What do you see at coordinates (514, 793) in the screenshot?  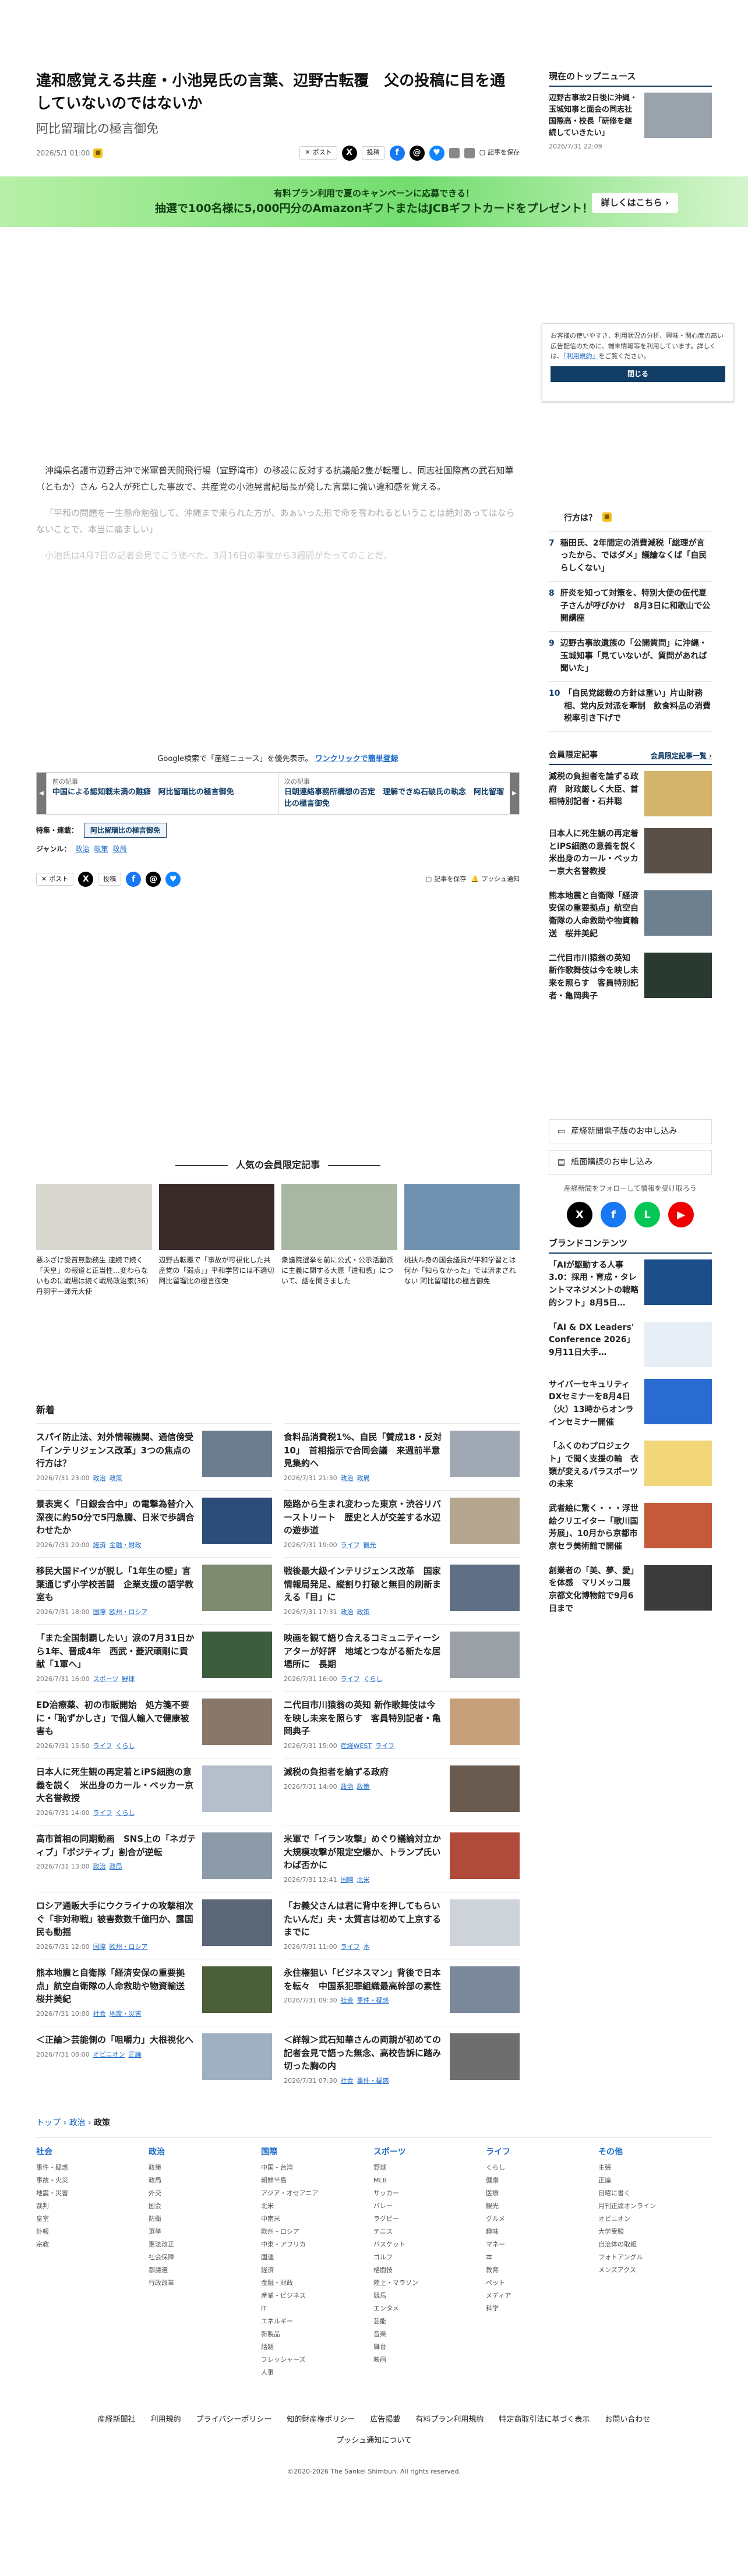 I see `next-arrow-icon: ▶` at bounding box center [514, 793].